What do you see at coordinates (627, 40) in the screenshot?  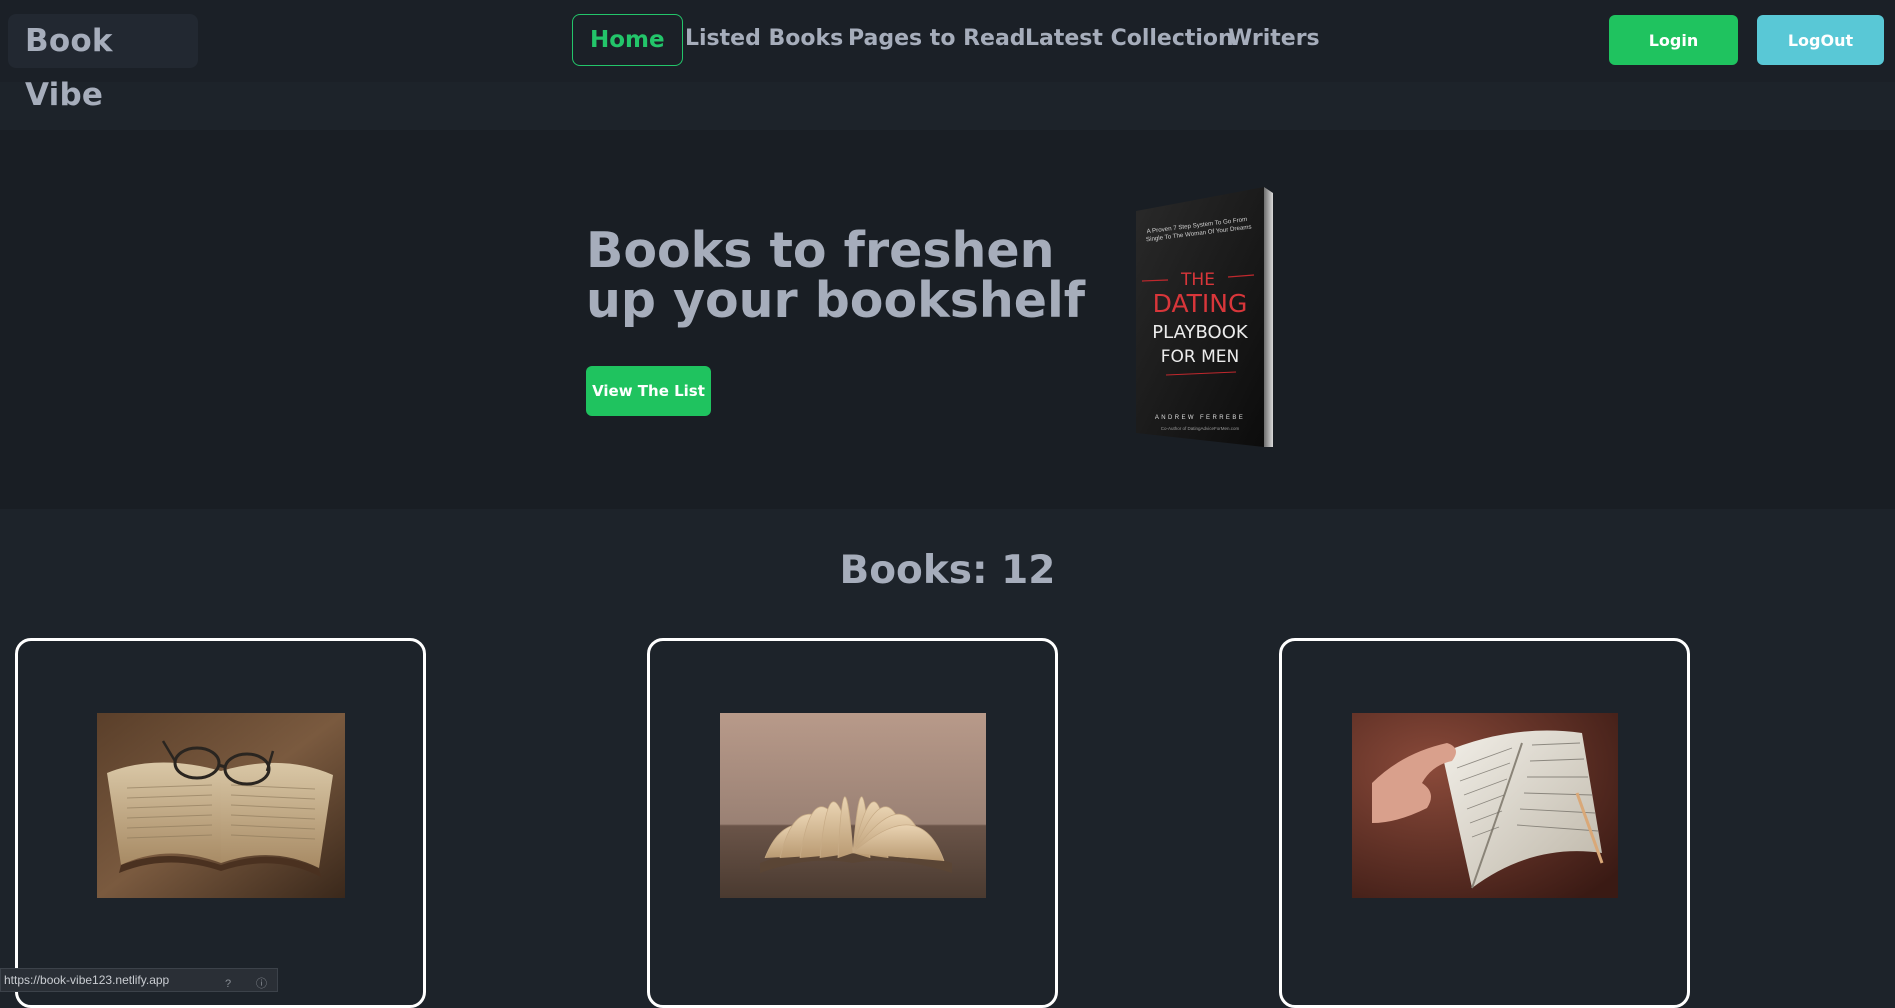 I see `nav-home: Home` at bounding box center [627, 40].